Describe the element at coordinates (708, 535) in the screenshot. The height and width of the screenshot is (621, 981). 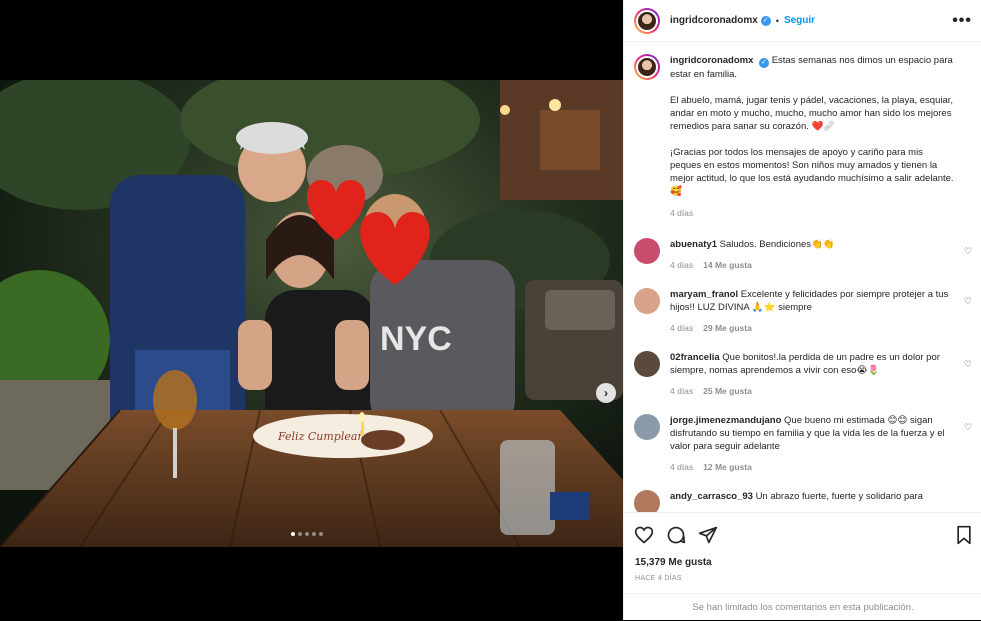
I see `share-send-icon` at that location.